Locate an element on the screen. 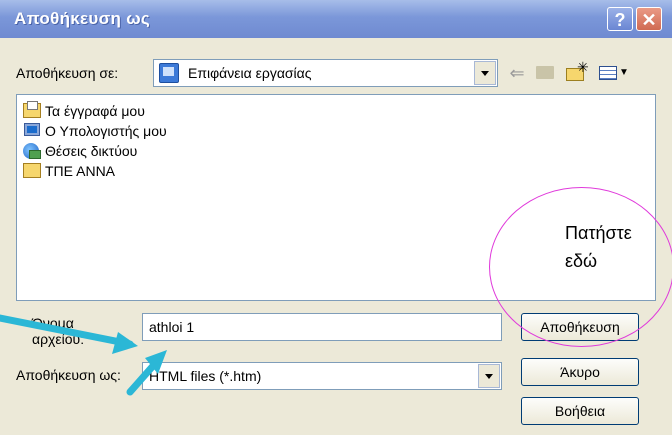 The image size is (672, 435). close-button: ✕ is located at coordinates (649, 19).